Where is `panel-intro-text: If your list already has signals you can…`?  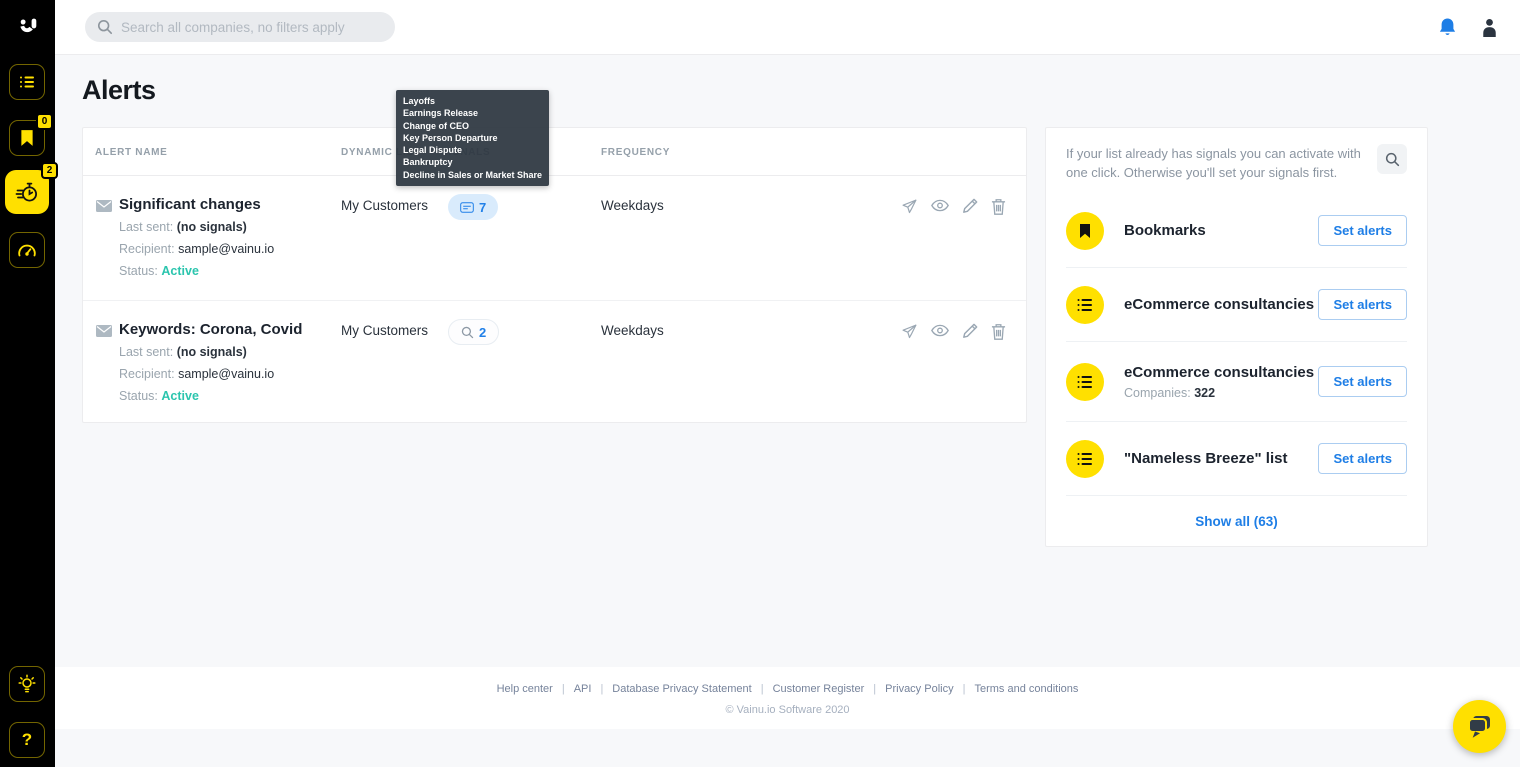 panel-intro-text: If your list already has signals you can… is located at coordinates (1213, 163).